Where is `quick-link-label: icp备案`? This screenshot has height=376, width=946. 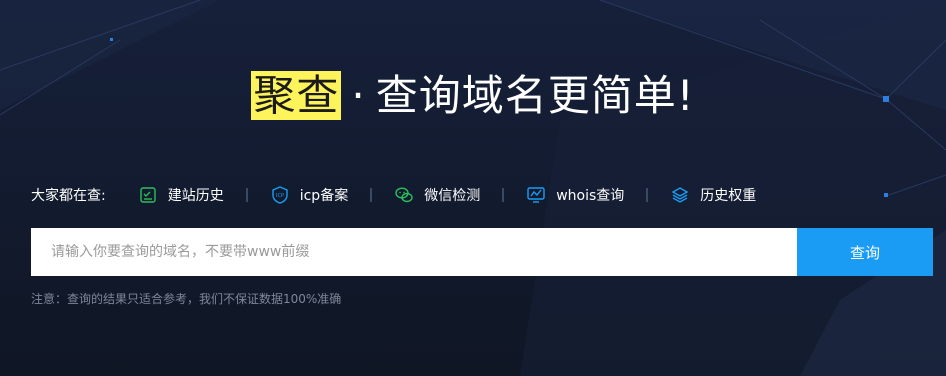
quick-link-label: icp备案 is located at coordinates (324, 196).